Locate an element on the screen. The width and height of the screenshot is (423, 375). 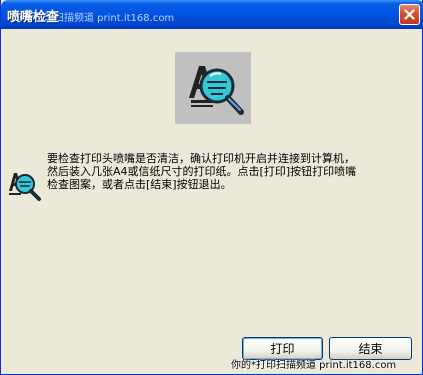
title-bar: 你的*打印扫描频道 print.it168.com 喷嘴检查 is located at coordinates (212, 14).